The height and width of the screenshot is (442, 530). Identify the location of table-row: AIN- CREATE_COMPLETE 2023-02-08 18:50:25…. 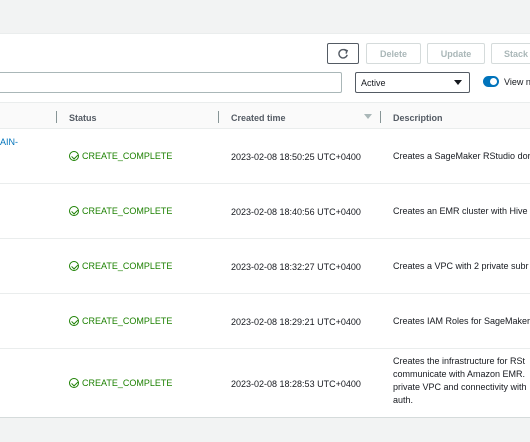
(265, 156).